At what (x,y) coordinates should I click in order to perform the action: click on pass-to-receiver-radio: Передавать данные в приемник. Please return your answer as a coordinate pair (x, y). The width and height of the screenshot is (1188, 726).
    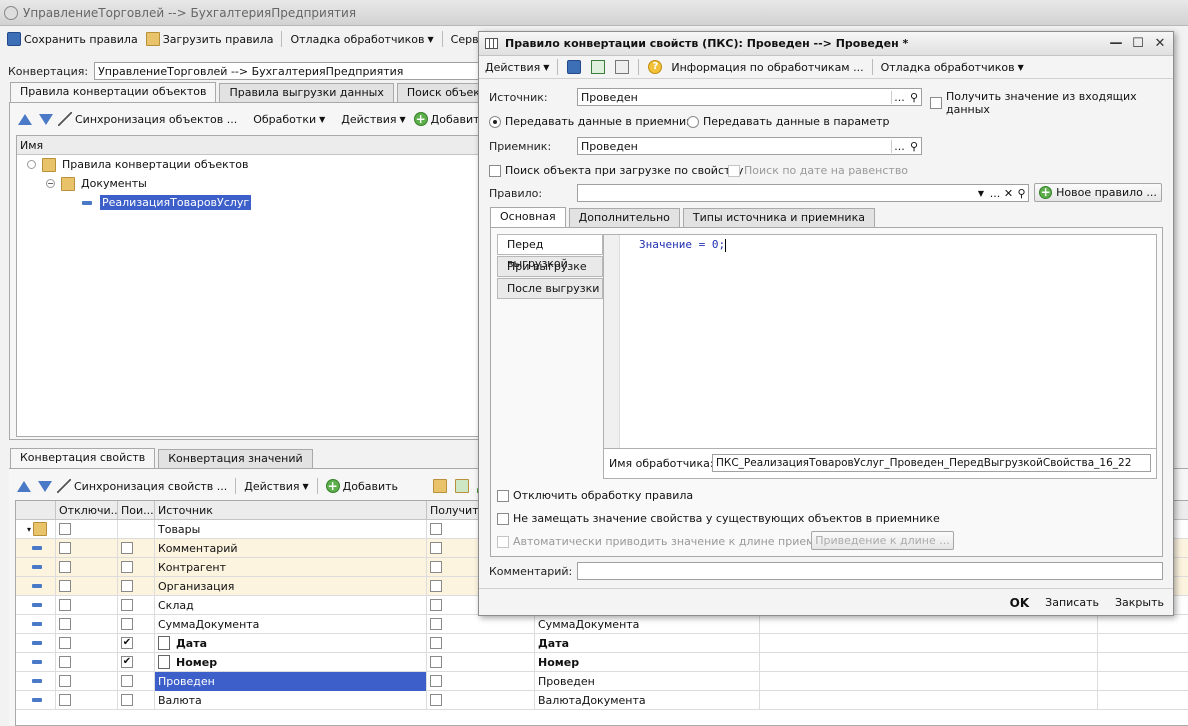
    Looking at the image, I should click on (591, 121).